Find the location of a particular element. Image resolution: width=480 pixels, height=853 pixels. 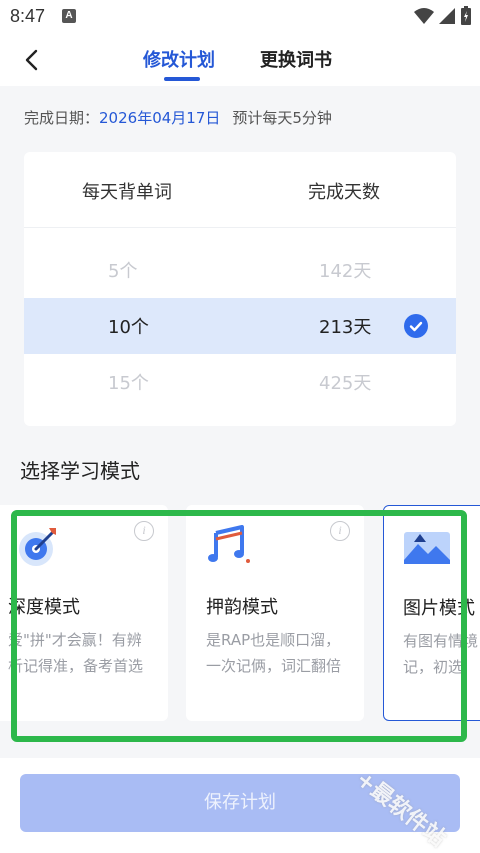

completion-date-label: 完成日期： is located at coordinates (62, 118).